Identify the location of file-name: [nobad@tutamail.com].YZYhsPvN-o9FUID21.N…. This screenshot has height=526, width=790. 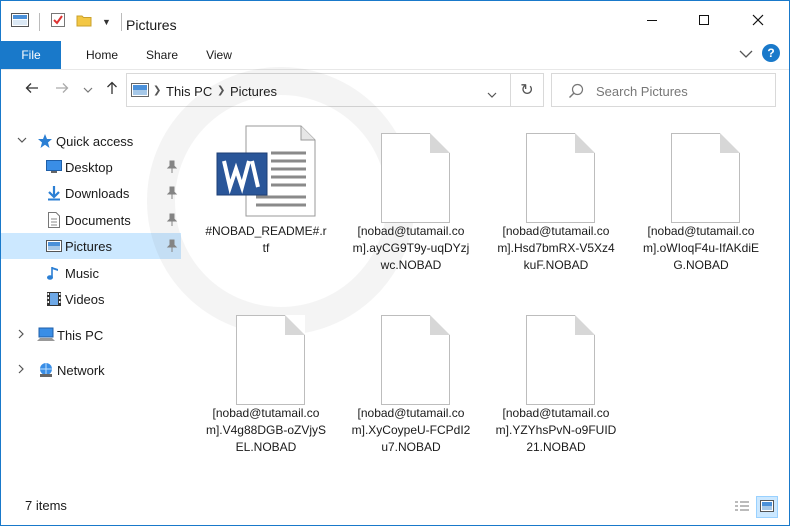
(556, 430).